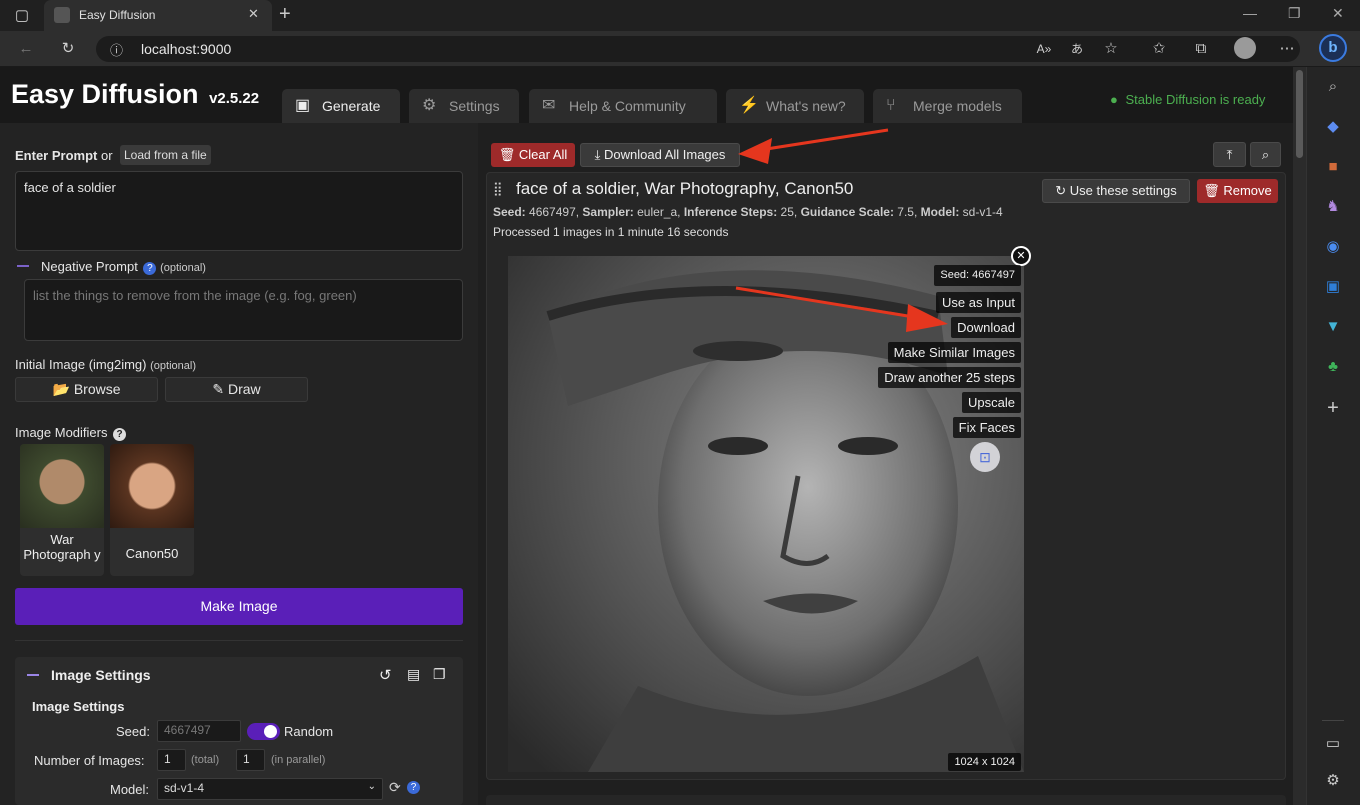  What do you see at coordinates (660, 155) in the screenshot?
I see `download-all-button: ⤓ Download All Images` at bounding box center [660, 155].